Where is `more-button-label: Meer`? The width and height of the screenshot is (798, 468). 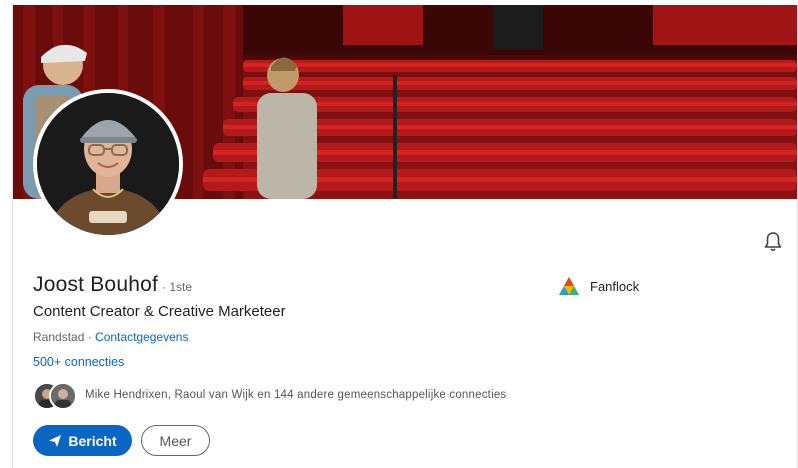
more-button-label: Meer is located at coordinates (175, 440).